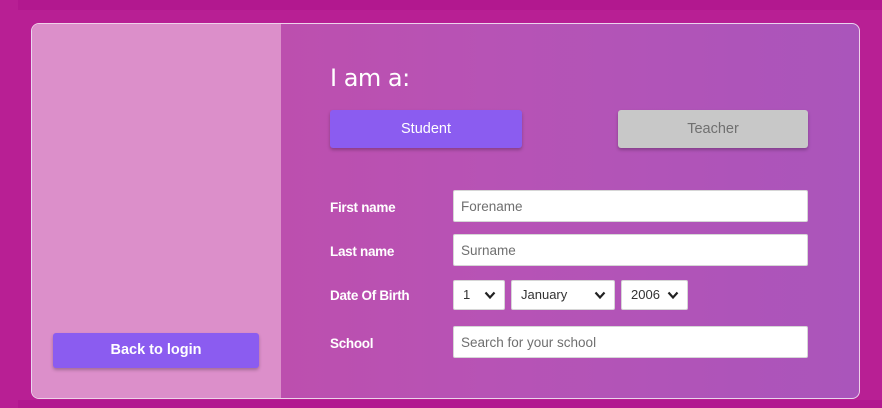 This screenshot has width=882, height=408. What do you see at coordinates (450, 404) in the screenshot?
I see `bottom-border-strip` at bounding box center [450, 404].